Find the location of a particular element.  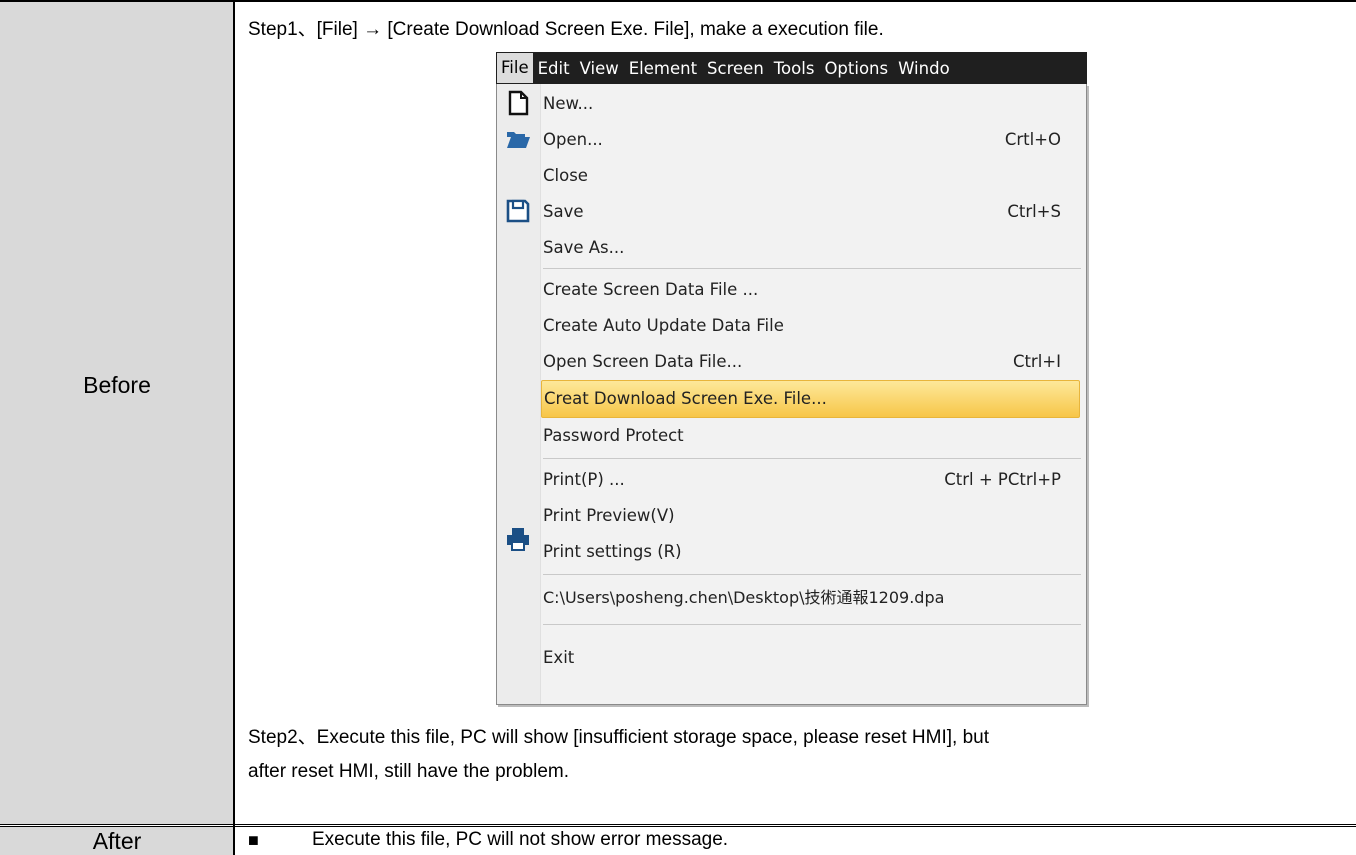

menu-edit: Edit is located at coordinates (554, 68).